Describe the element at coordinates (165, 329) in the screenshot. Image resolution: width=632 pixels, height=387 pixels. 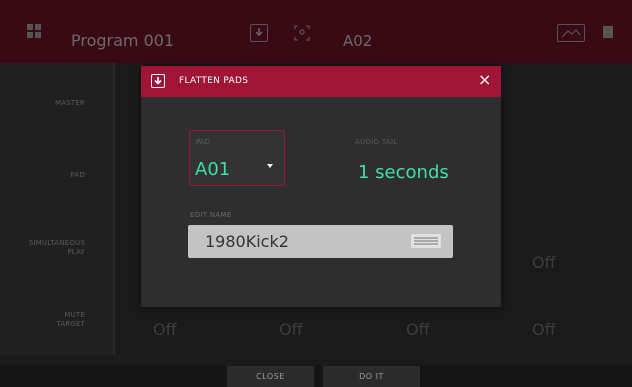
I see `mute-target-value-1: Off` at that location.